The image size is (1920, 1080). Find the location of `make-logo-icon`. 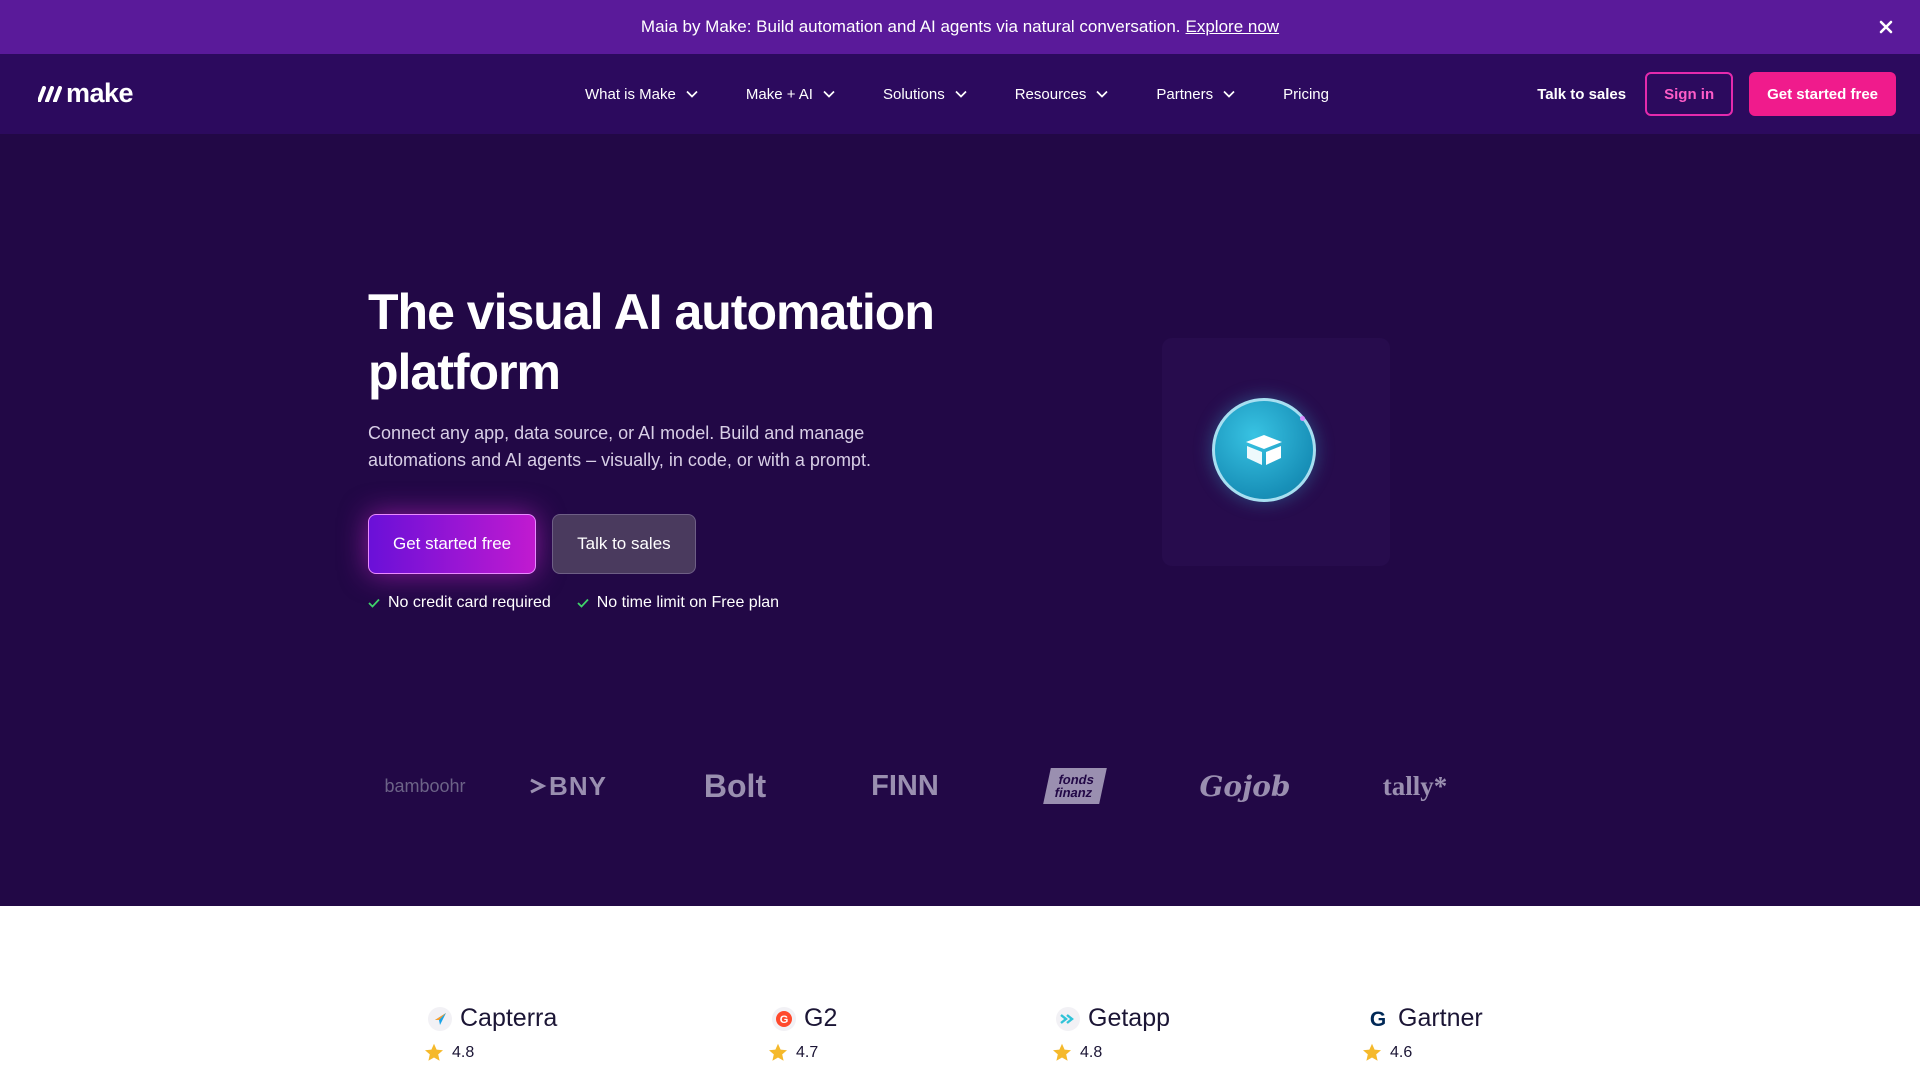

make-logo-icon is located at coordinates (50, 93).